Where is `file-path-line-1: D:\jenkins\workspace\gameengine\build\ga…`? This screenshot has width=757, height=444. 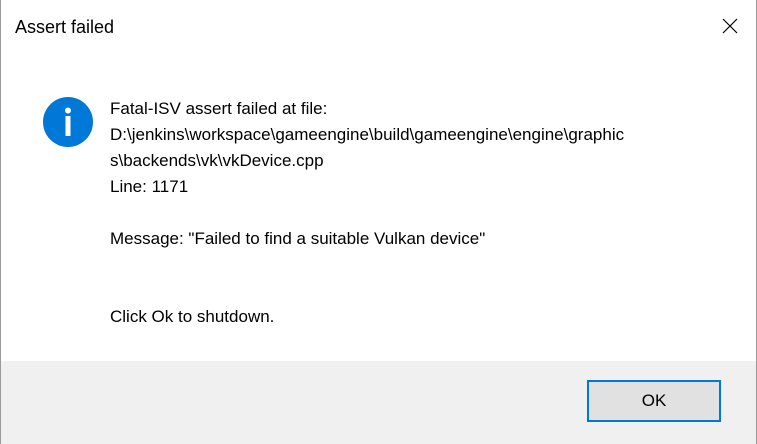 file-path-line-1: D:\jenkins\workspace\gameengine\build\ga… is located at coordinates (367, 134).